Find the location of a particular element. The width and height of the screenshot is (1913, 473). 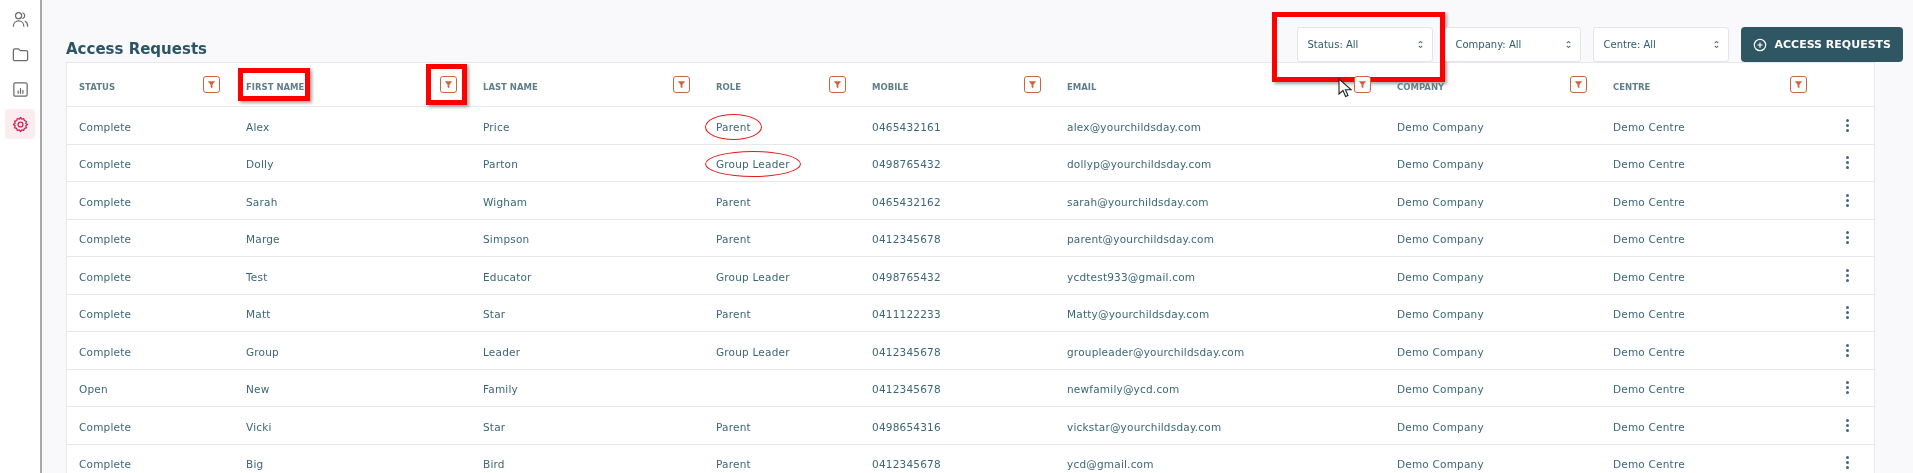

table-cell: Simpson is located at coordinates (506, 239).